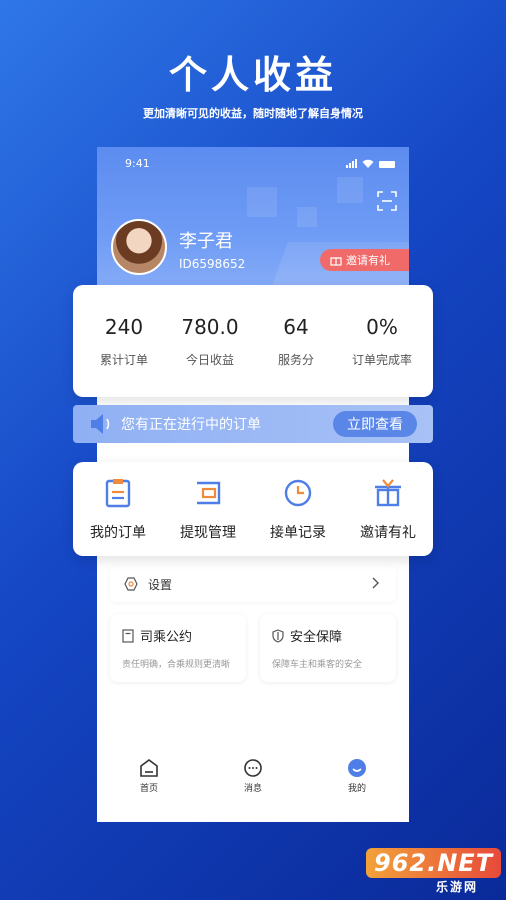 This screenshot has width=506, height=900. I want to click on settings-row: 设置, so click(253, 584).